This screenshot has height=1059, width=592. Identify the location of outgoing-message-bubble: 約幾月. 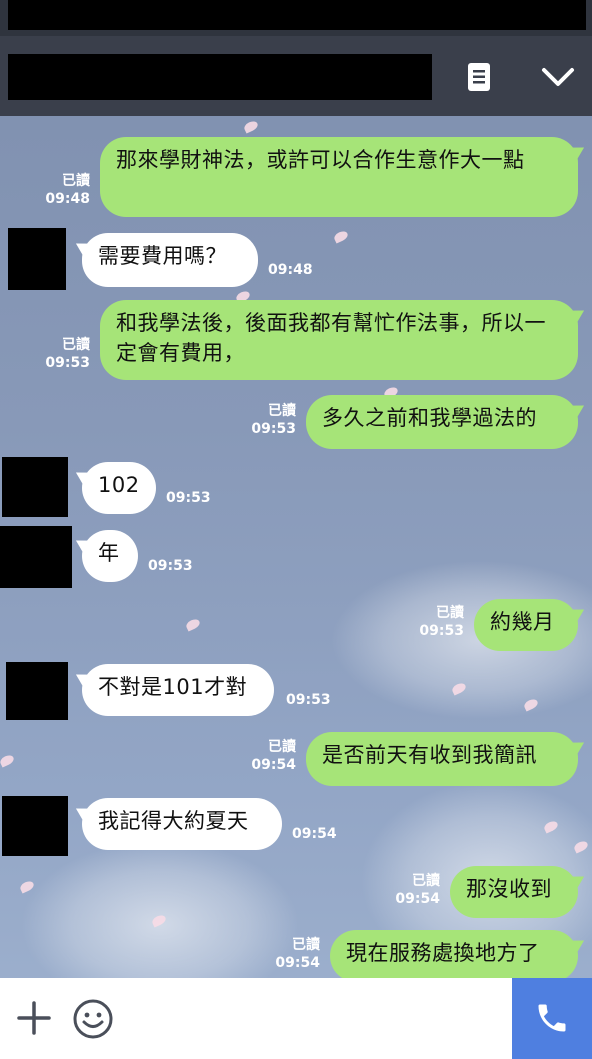
(526, 625).